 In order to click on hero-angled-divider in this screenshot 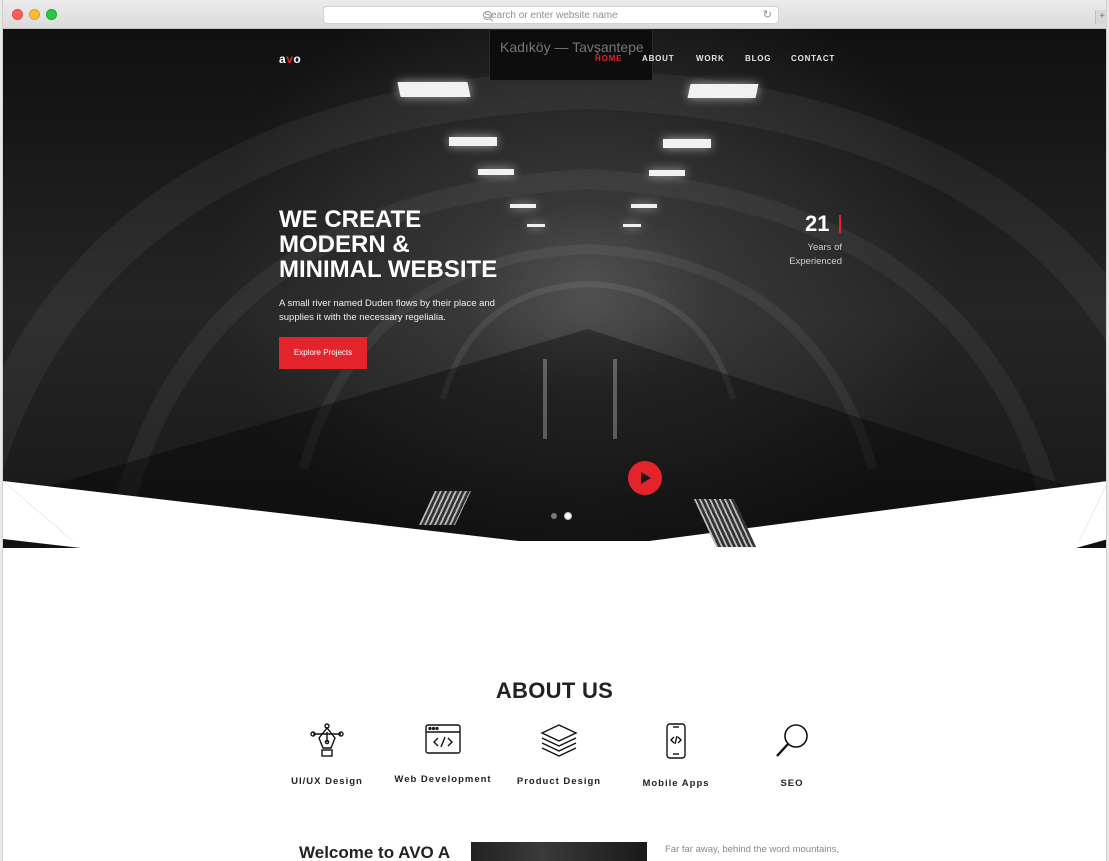, I will do `click(554, 515)`.